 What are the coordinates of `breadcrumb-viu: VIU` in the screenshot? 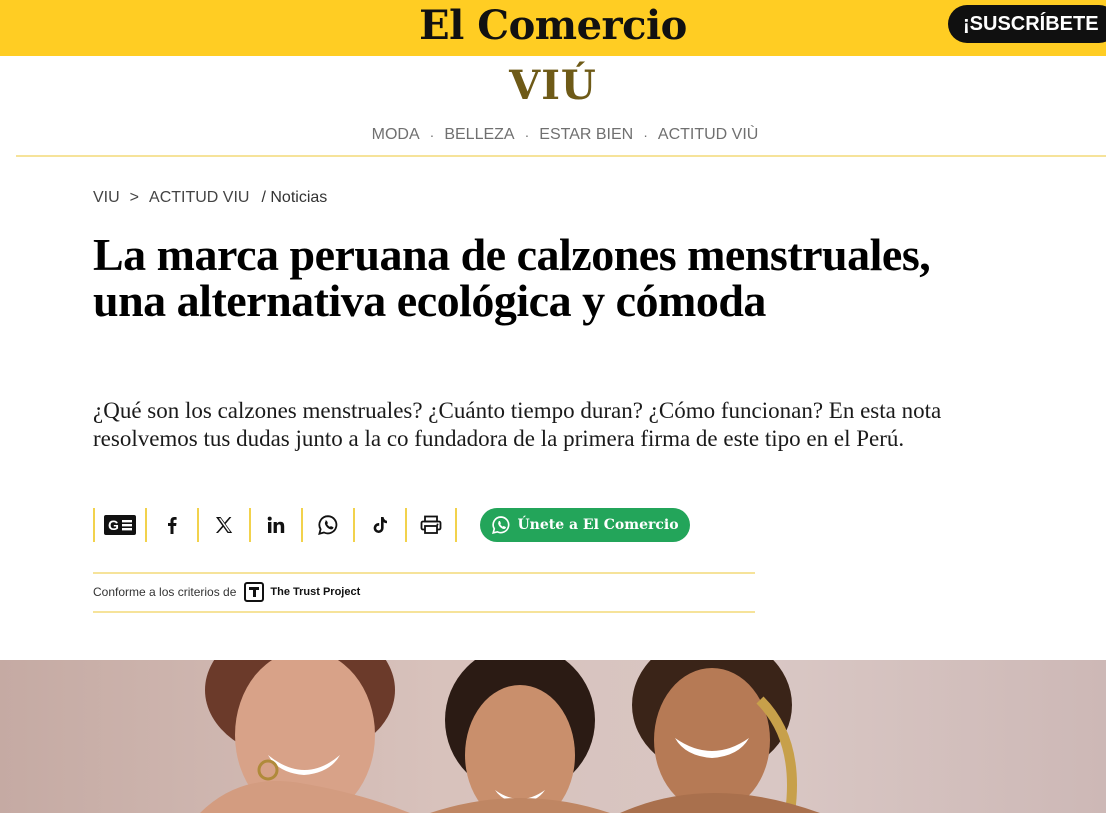 It's located at (106, 198).